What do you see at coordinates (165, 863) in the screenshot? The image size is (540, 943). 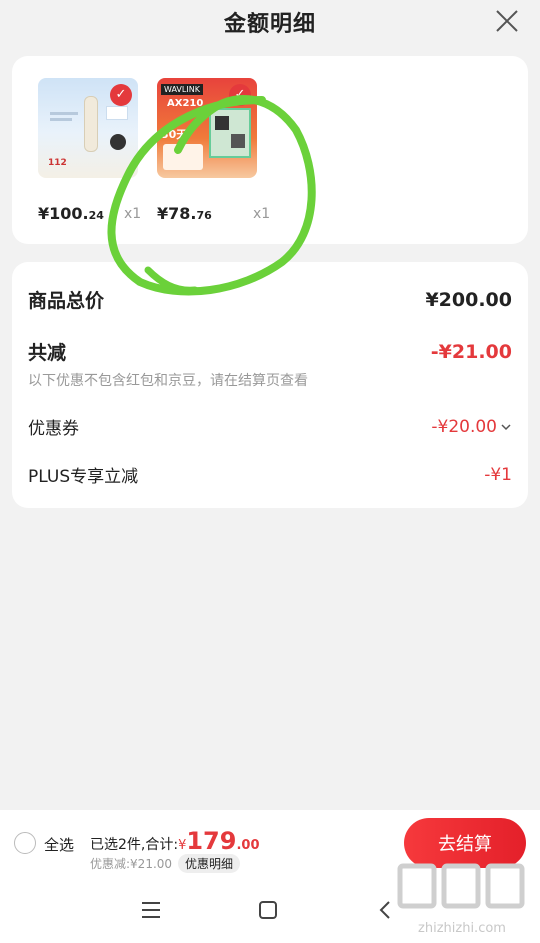 I see `discount-summary: 优惠减:¥21.00 优惠明细` at bounding box center [165, 863].